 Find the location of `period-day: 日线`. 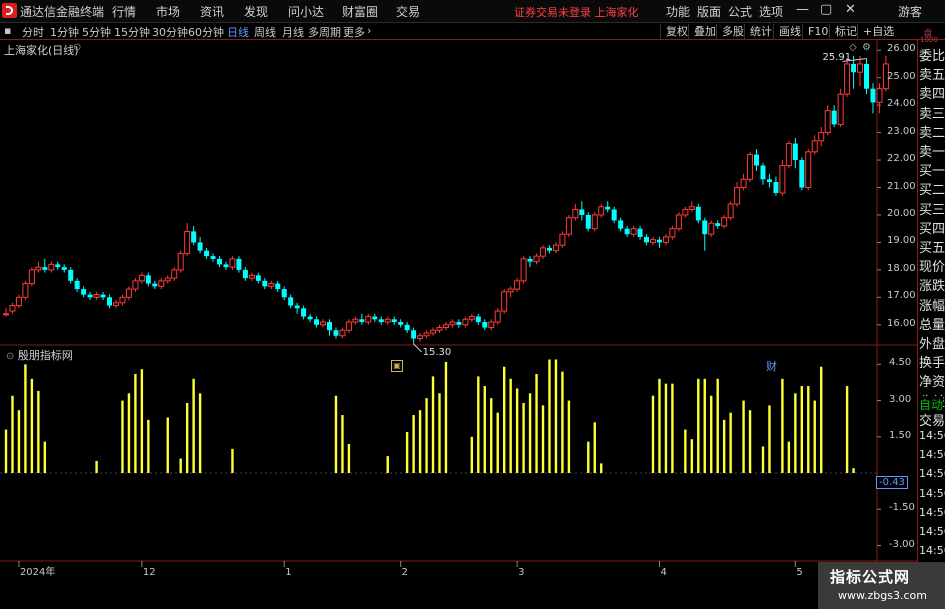

period-day: 日线 is located at coordinates (238, 32).